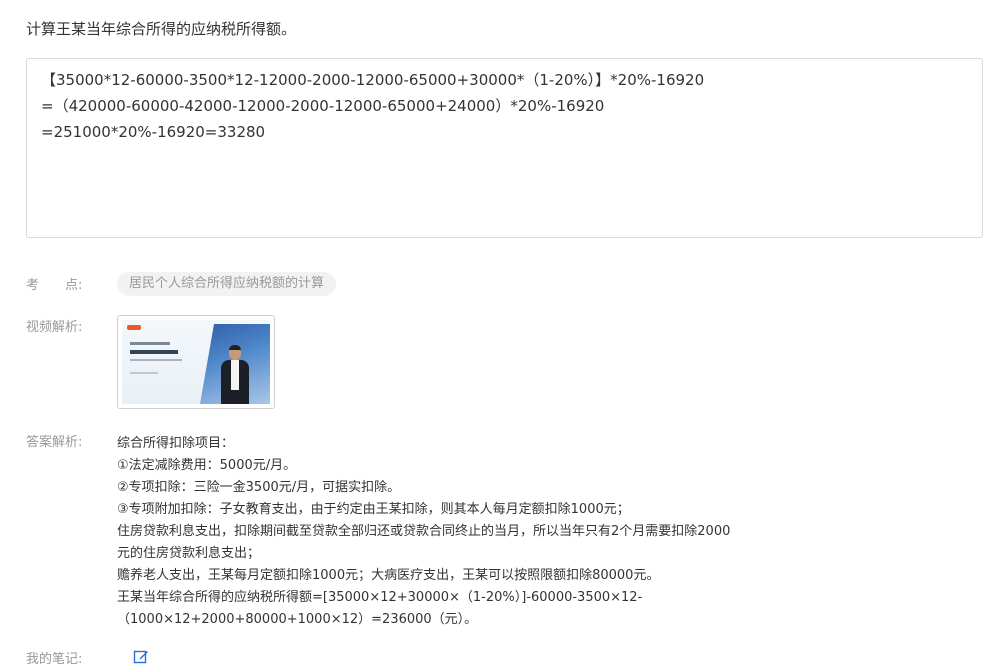 This screenshot has height=670, width=1004. Describe the element at coordinates (235, 374) in the screenshot. I see `presenter-figure` at that location.